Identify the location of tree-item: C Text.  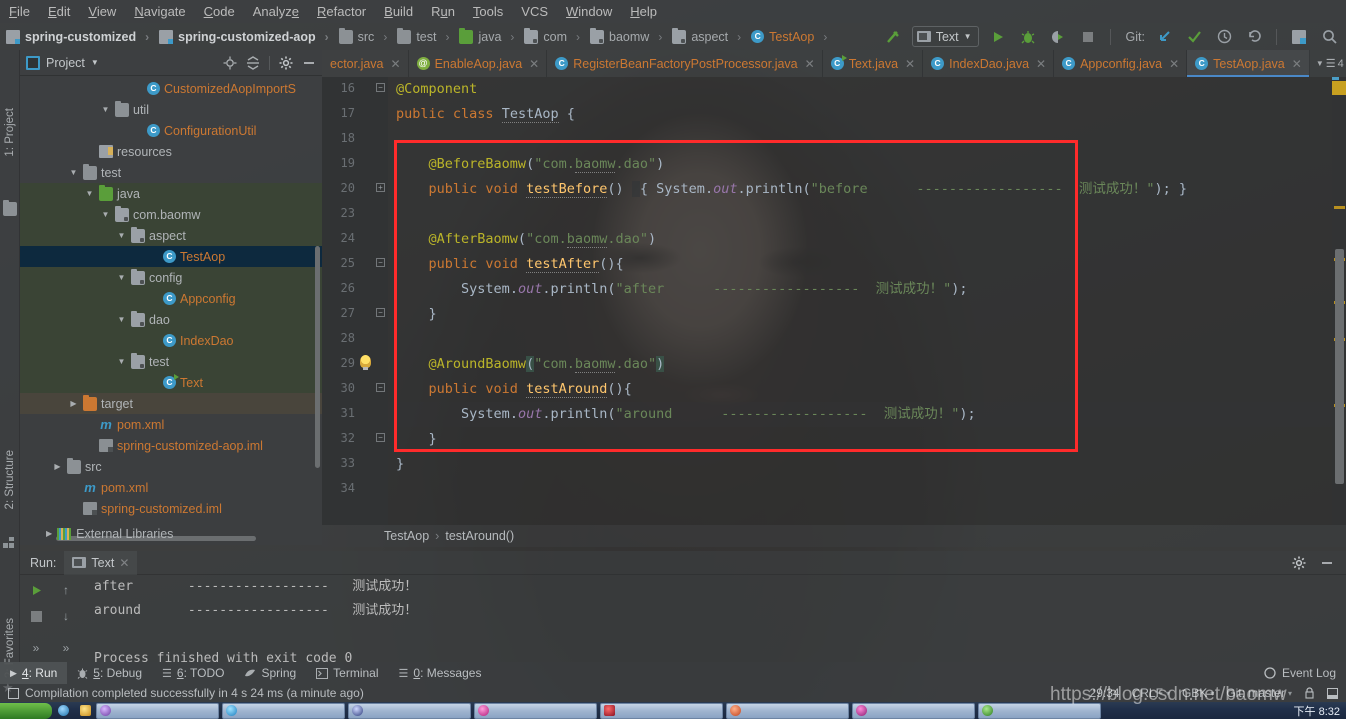
(171, 382).